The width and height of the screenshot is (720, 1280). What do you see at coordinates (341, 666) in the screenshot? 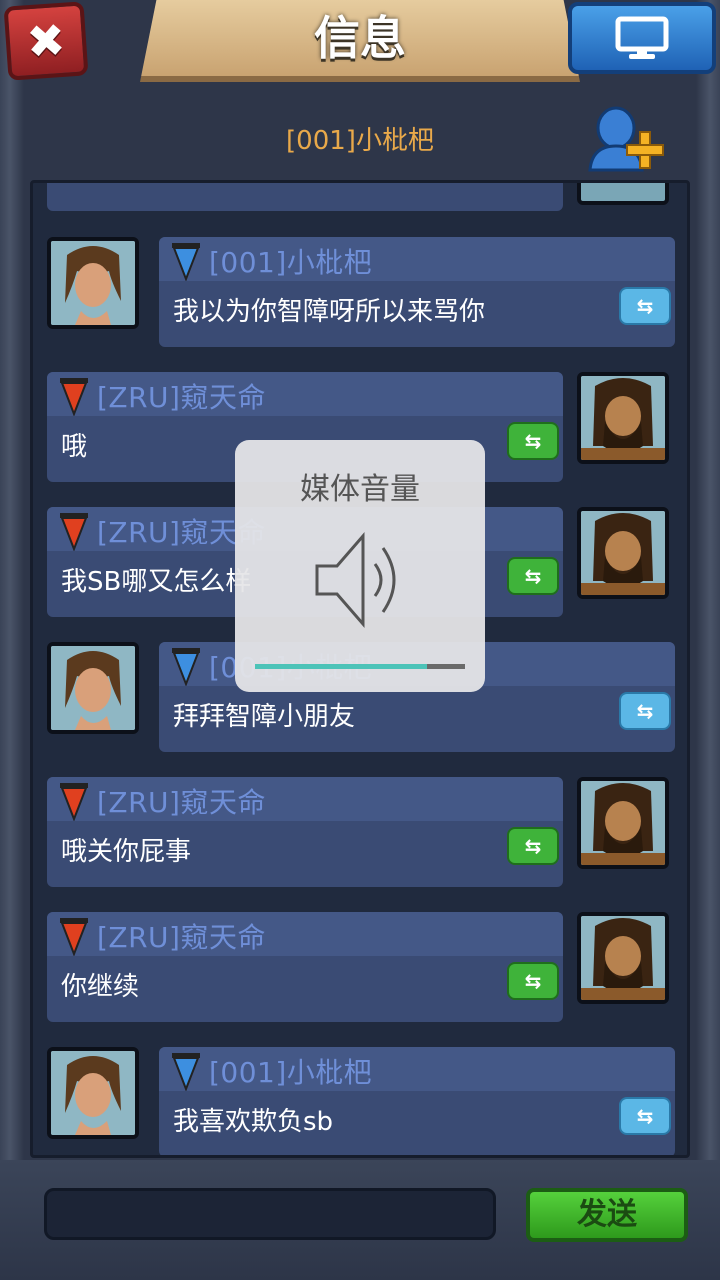
I see `volume-level` at bounding box center [341, 666].